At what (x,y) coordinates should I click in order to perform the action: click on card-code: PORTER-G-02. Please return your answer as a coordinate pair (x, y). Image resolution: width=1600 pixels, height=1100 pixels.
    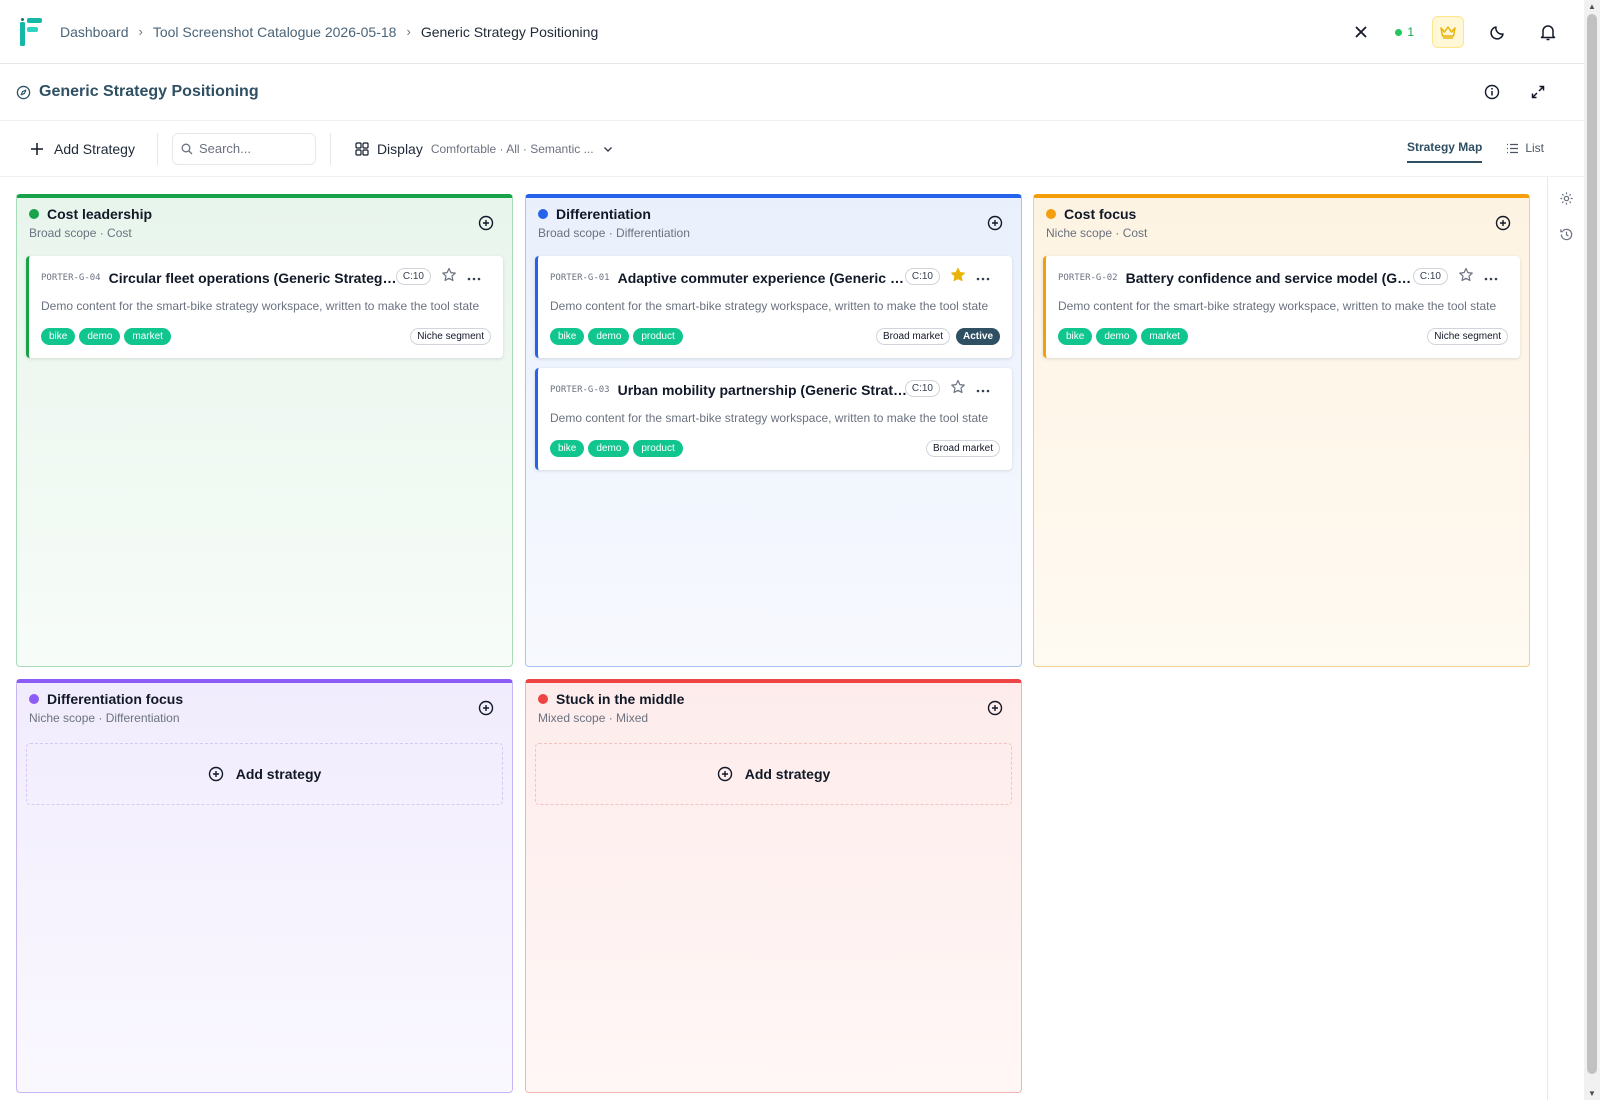
    Looking at the image, I should click on (1088, 278).